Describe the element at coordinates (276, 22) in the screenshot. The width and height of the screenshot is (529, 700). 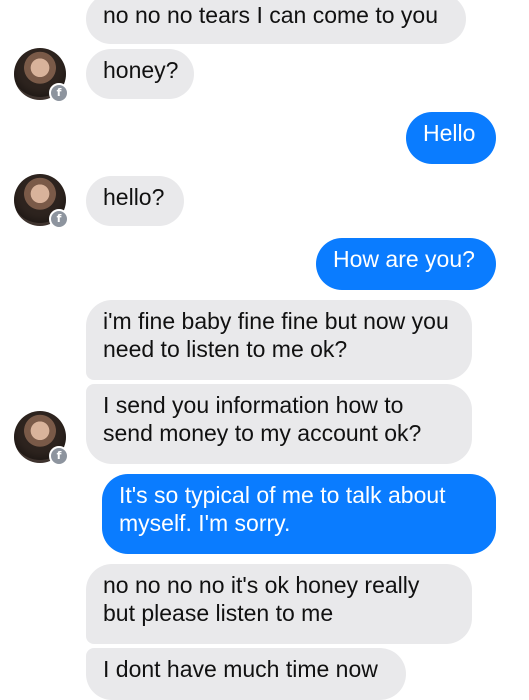
I see `message-bubble-incoming: no no no tears I can come to you` at that location.